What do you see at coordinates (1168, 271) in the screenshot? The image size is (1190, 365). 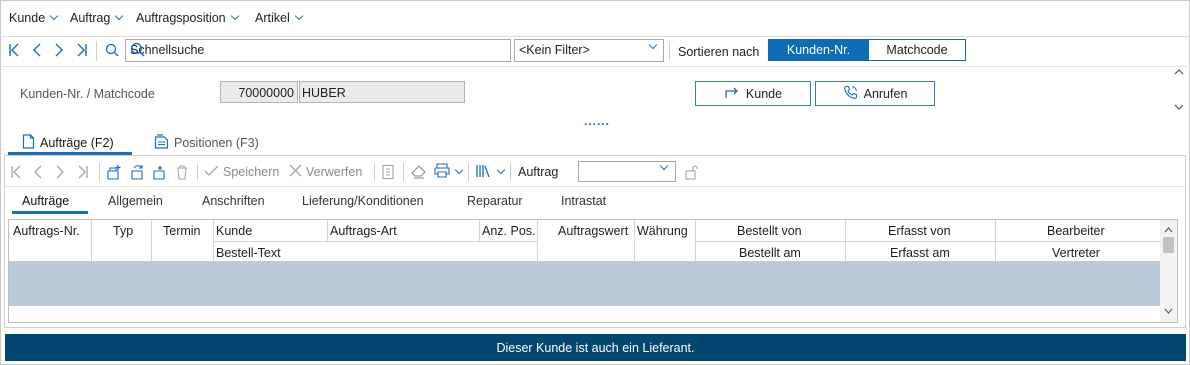 I see `grid-scrollbar` at bounding box center [1168, 271].